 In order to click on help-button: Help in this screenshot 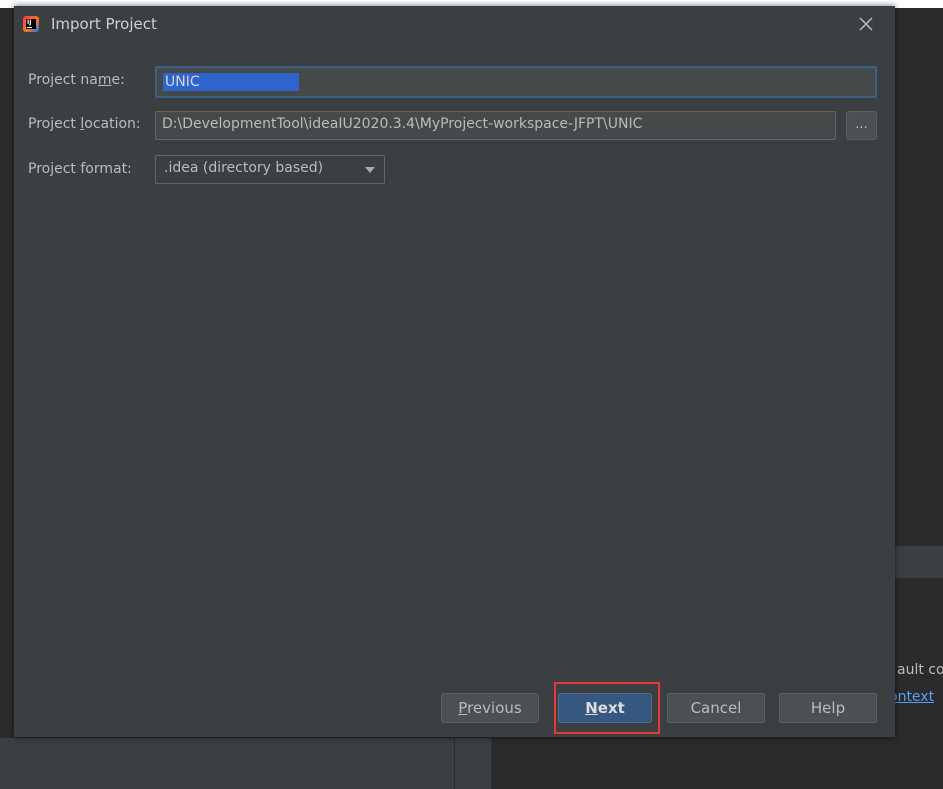, I will do `click(828, 708)`.